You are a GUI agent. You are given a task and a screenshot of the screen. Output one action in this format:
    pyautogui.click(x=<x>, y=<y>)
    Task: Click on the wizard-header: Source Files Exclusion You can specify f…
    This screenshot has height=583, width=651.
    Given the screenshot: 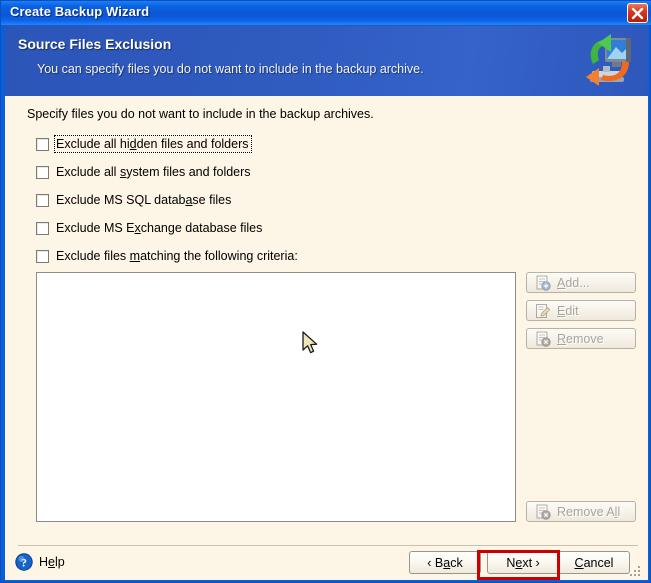 What is the action you would take?
    pyautogui.click(x=326, y=61)
    